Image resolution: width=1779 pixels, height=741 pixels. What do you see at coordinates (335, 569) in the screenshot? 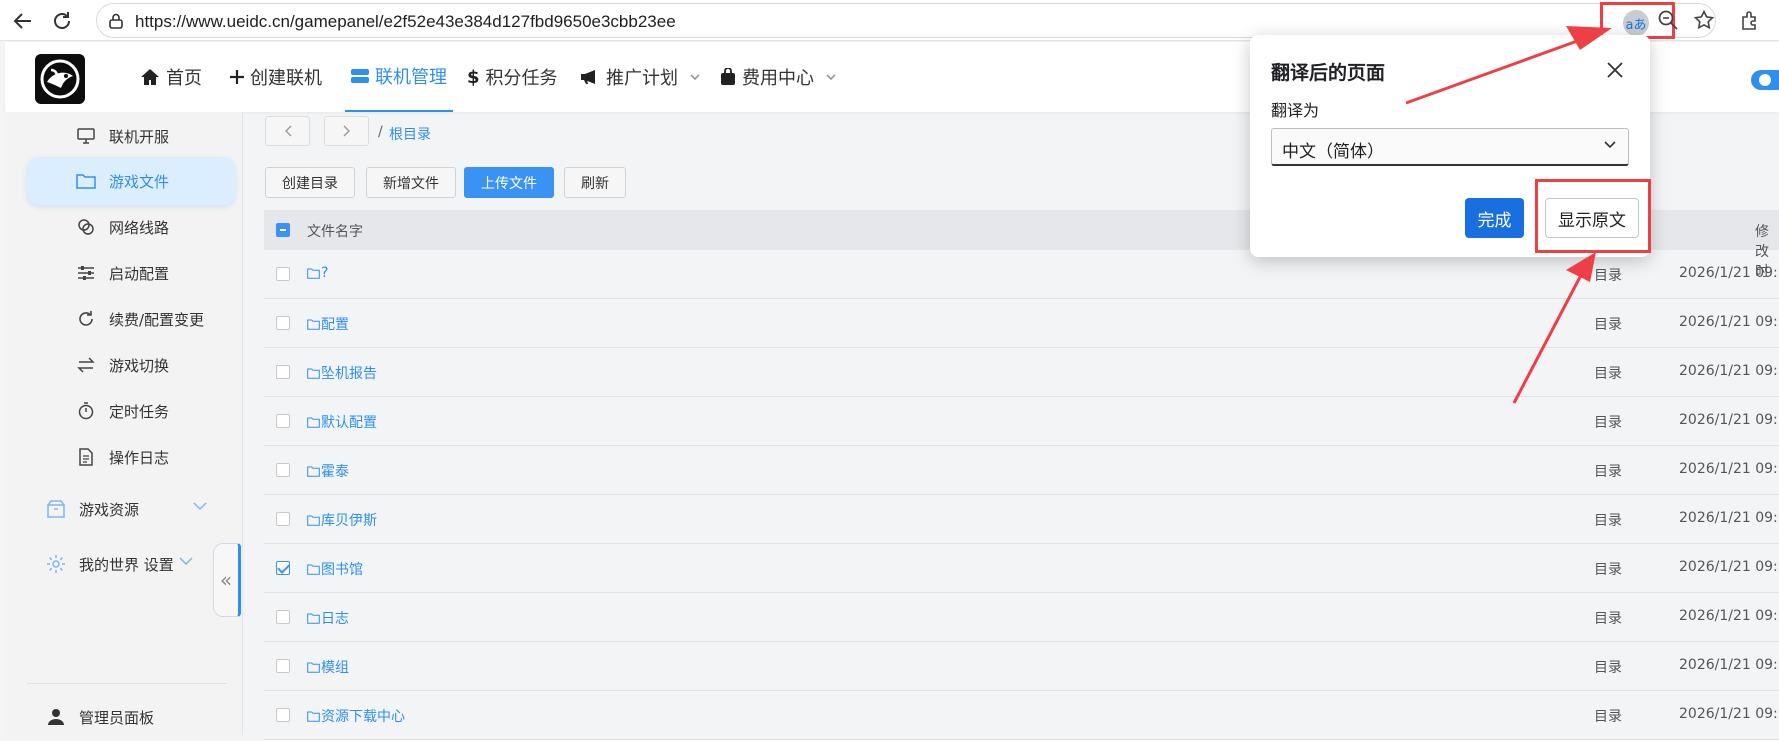
I see `file-name-link: 图书馆` at bounding box center [335, 569].